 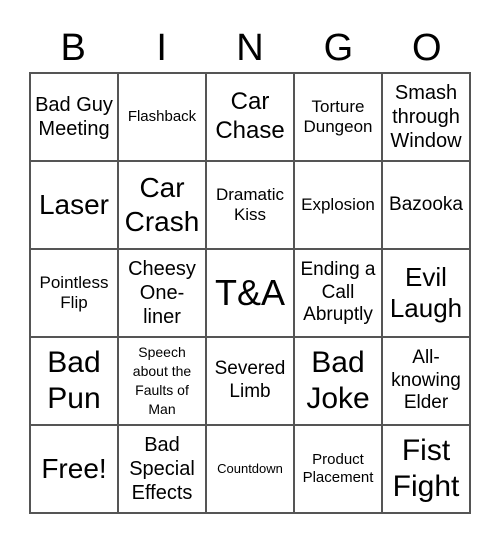 What do you see at coordinates (162, 117) in the screenshot?
I see `bingo-cell: Flashback` at bounding box center [162, 117].